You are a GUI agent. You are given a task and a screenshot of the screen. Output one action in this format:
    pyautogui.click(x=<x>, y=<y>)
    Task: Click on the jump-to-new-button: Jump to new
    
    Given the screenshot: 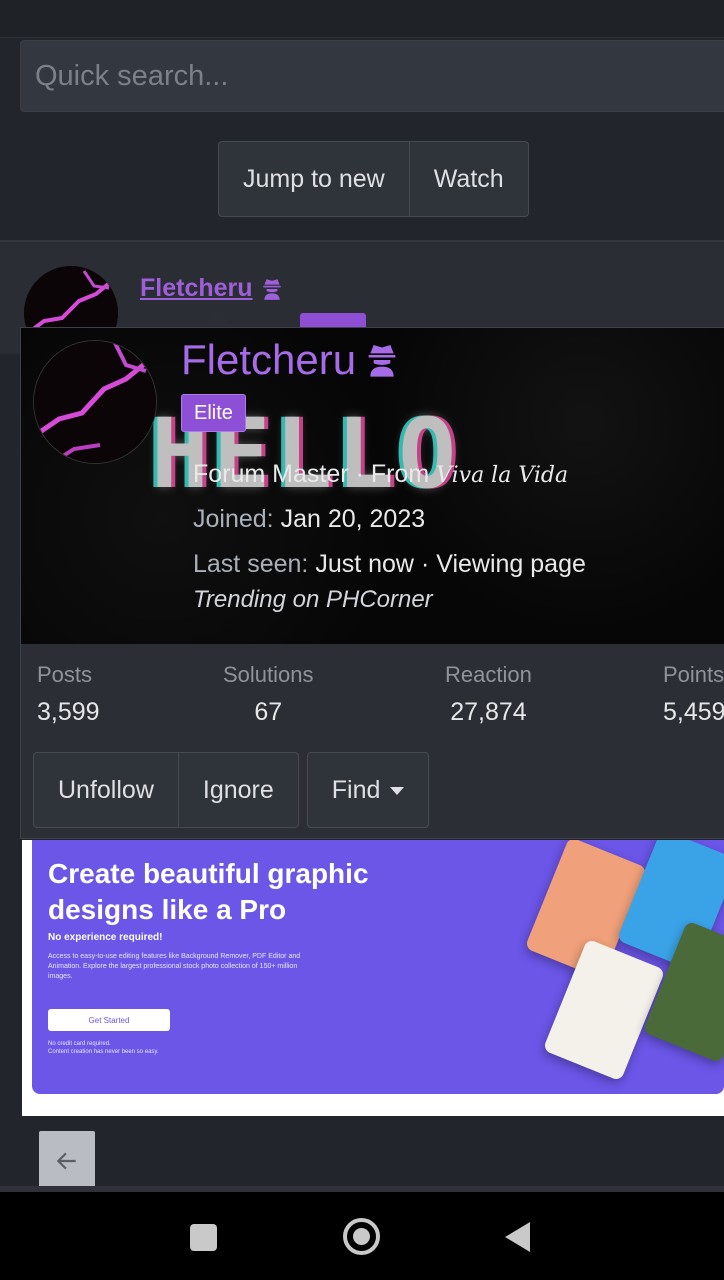 What is the action you would take?
    pyautogui.click(x=314, y=179)
    